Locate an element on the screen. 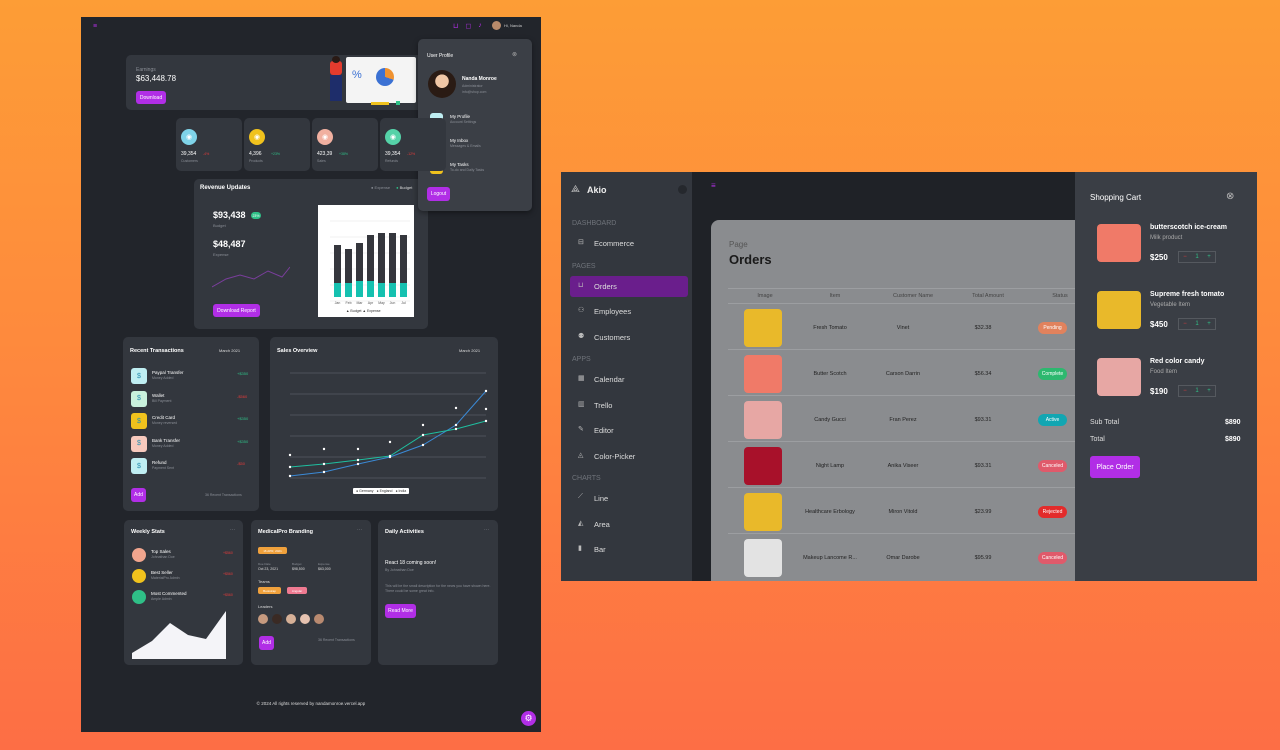  profile-item-desc: Messages & Emails is located at coordinates (465, 146).